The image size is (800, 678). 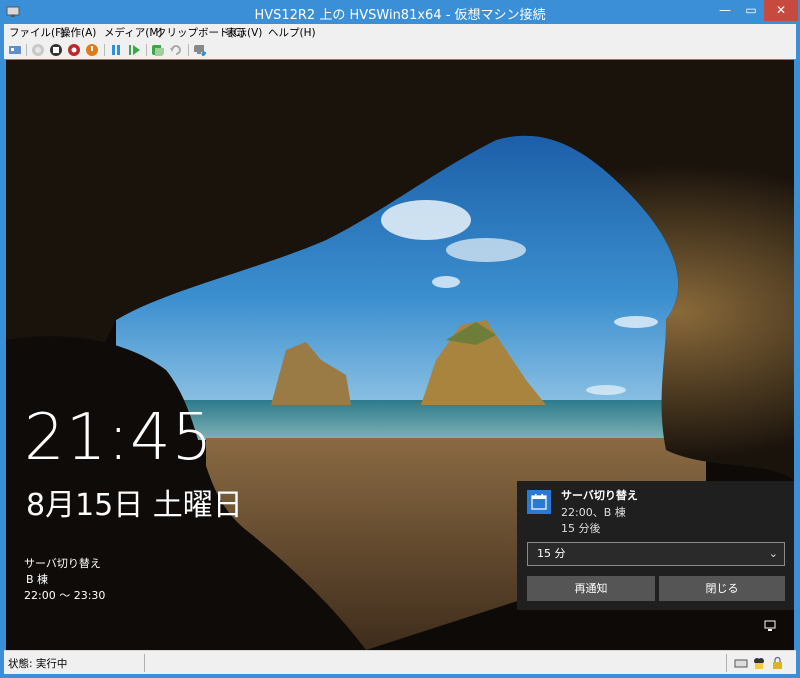 What do you see at coordinates (38, 664) in the screenshot?
I see `status-text: 状態: 実行中` at bounding box center [38, 664].